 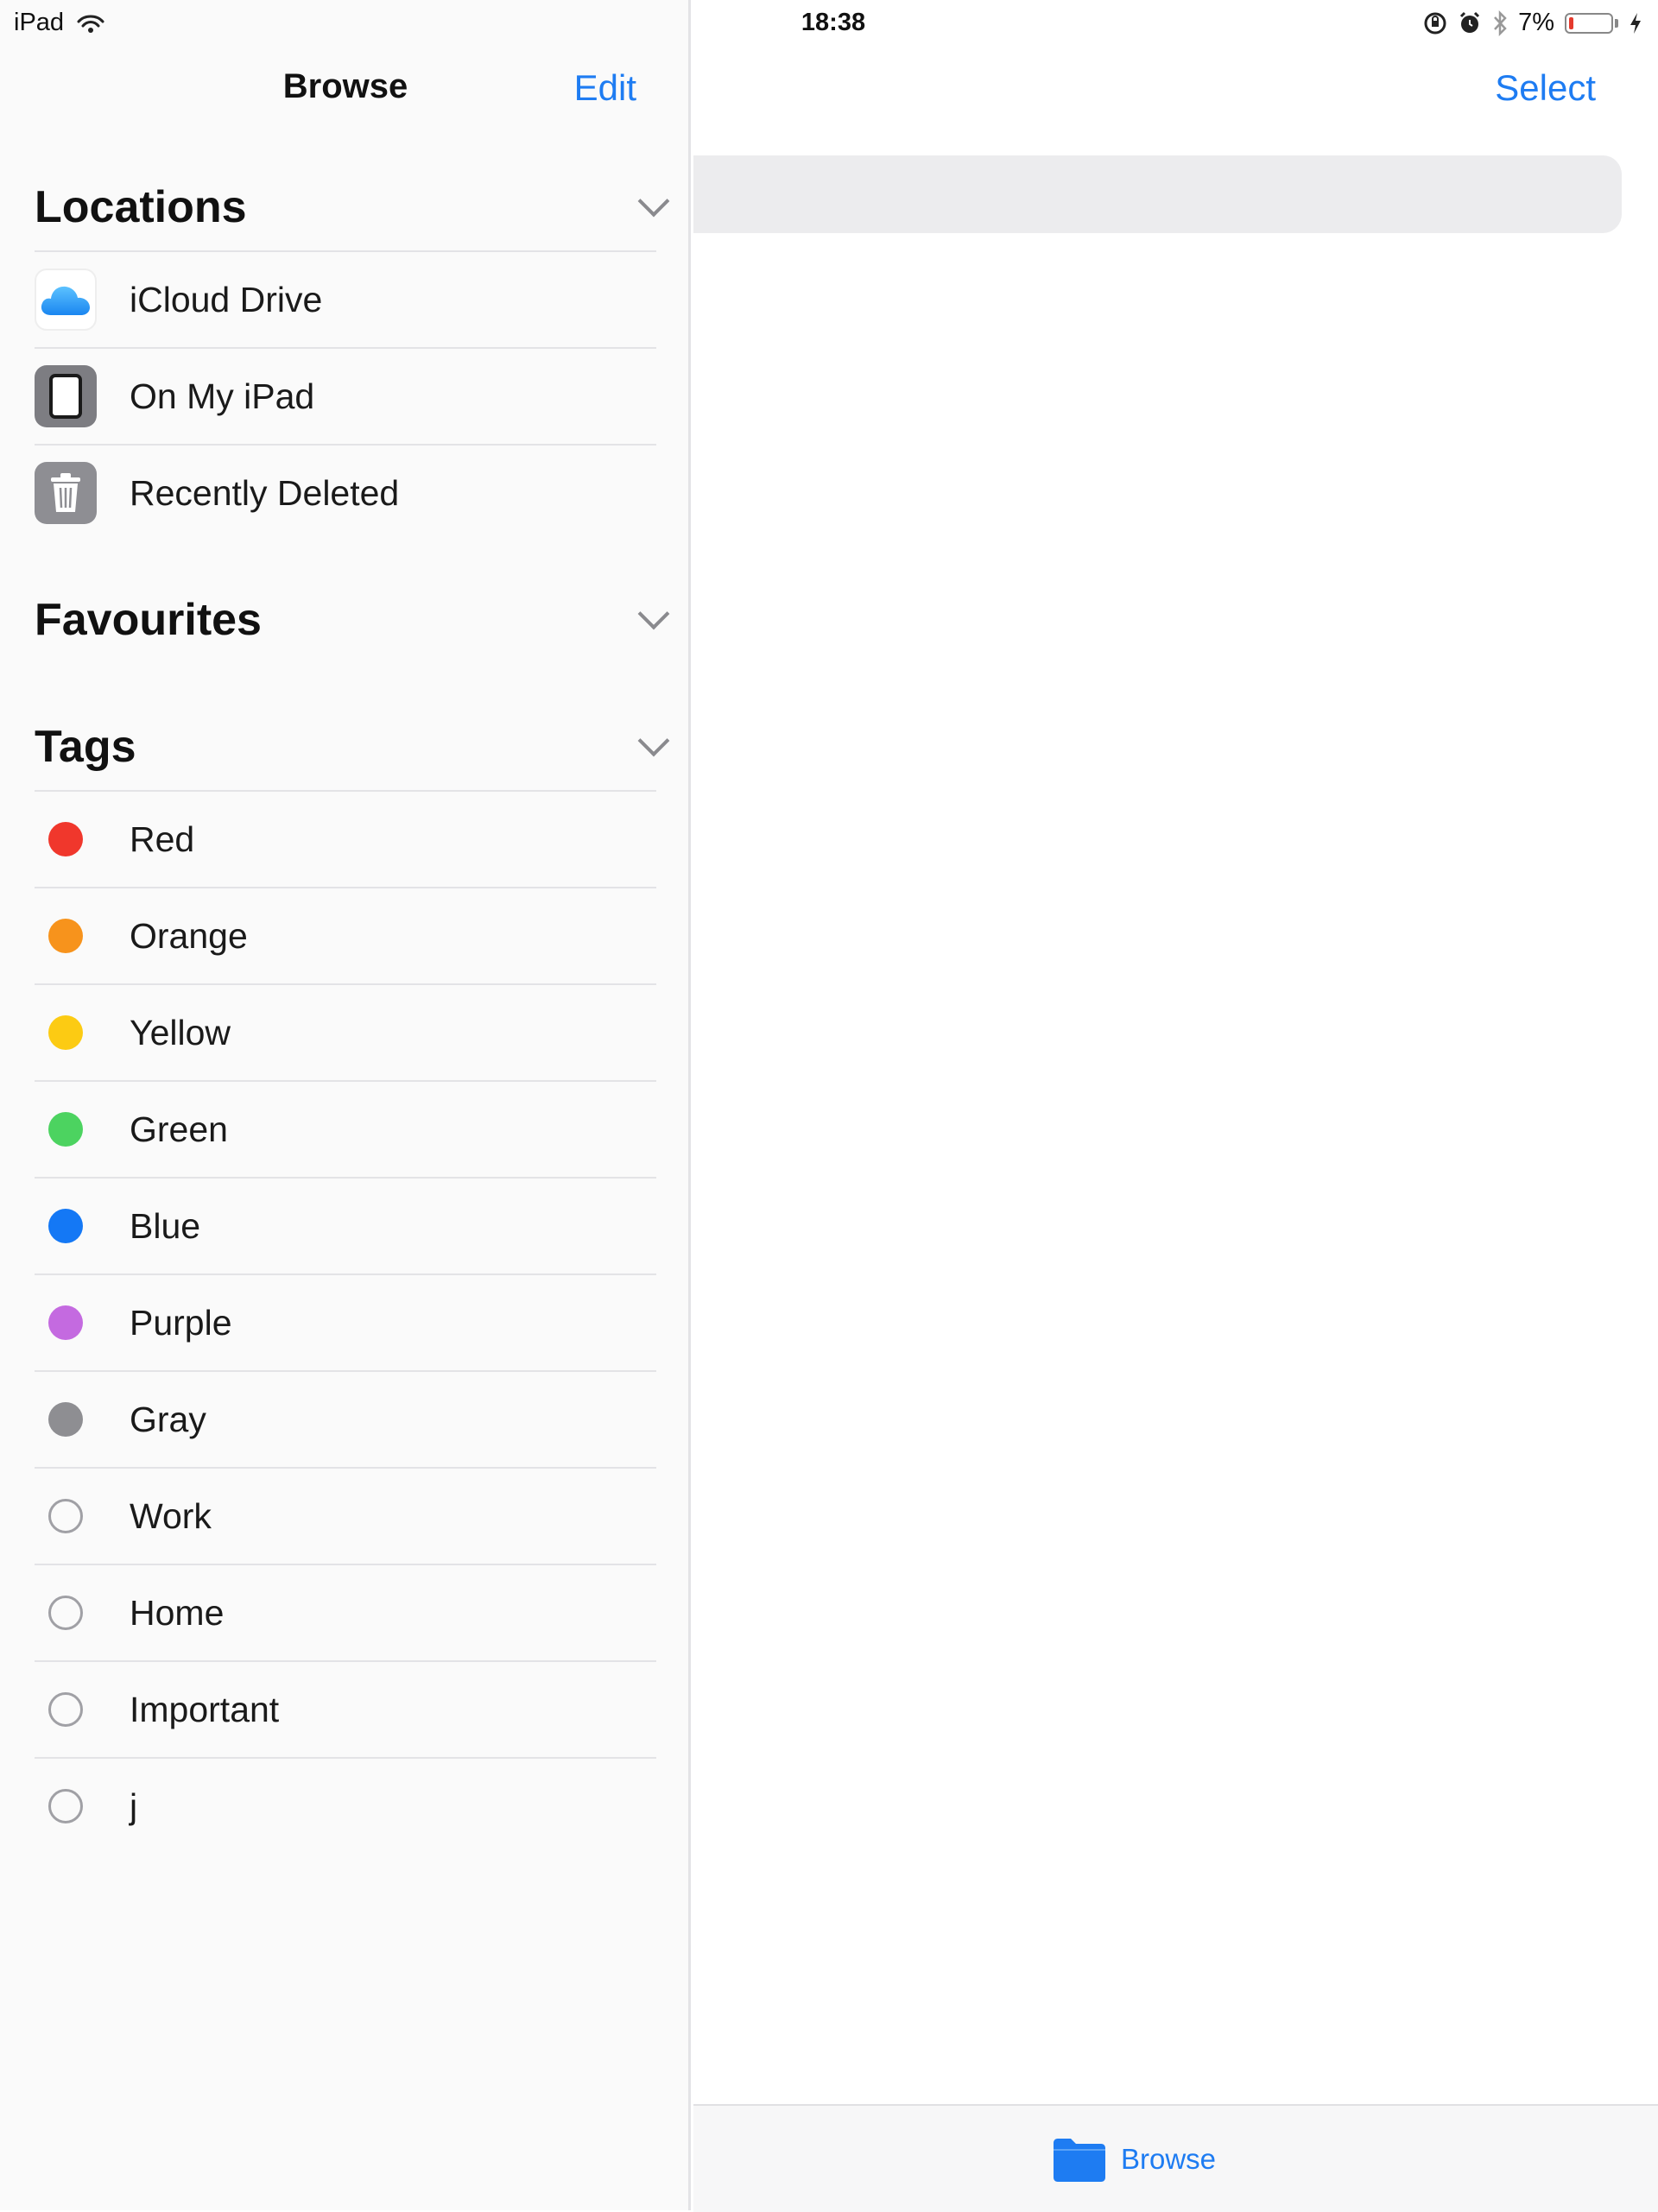 What do you see at coordinates (162, 838) in the screenshot?
I see `tag-label: Red` at bounding box center [162, 838].